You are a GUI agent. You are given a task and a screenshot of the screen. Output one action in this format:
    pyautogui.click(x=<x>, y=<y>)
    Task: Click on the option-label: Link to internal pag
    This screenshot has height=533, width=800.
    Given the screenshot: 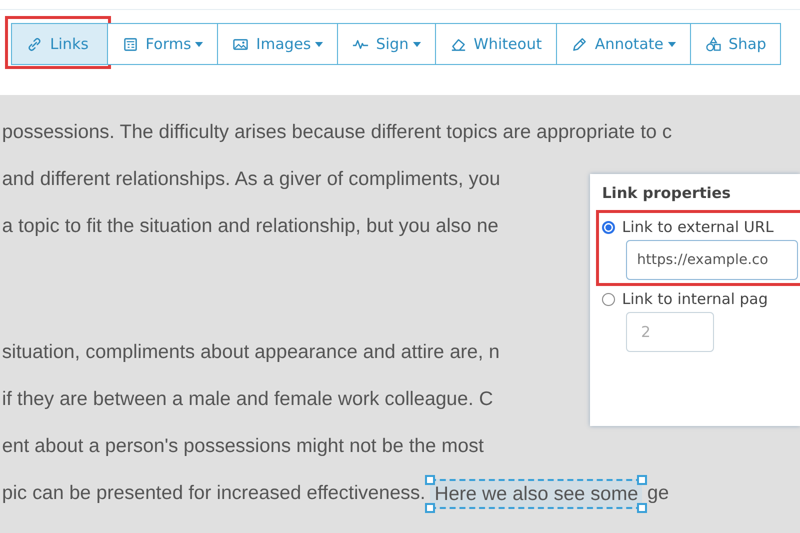 What is the action you would take?
    pyautogui.click(x=695, y=299)
    